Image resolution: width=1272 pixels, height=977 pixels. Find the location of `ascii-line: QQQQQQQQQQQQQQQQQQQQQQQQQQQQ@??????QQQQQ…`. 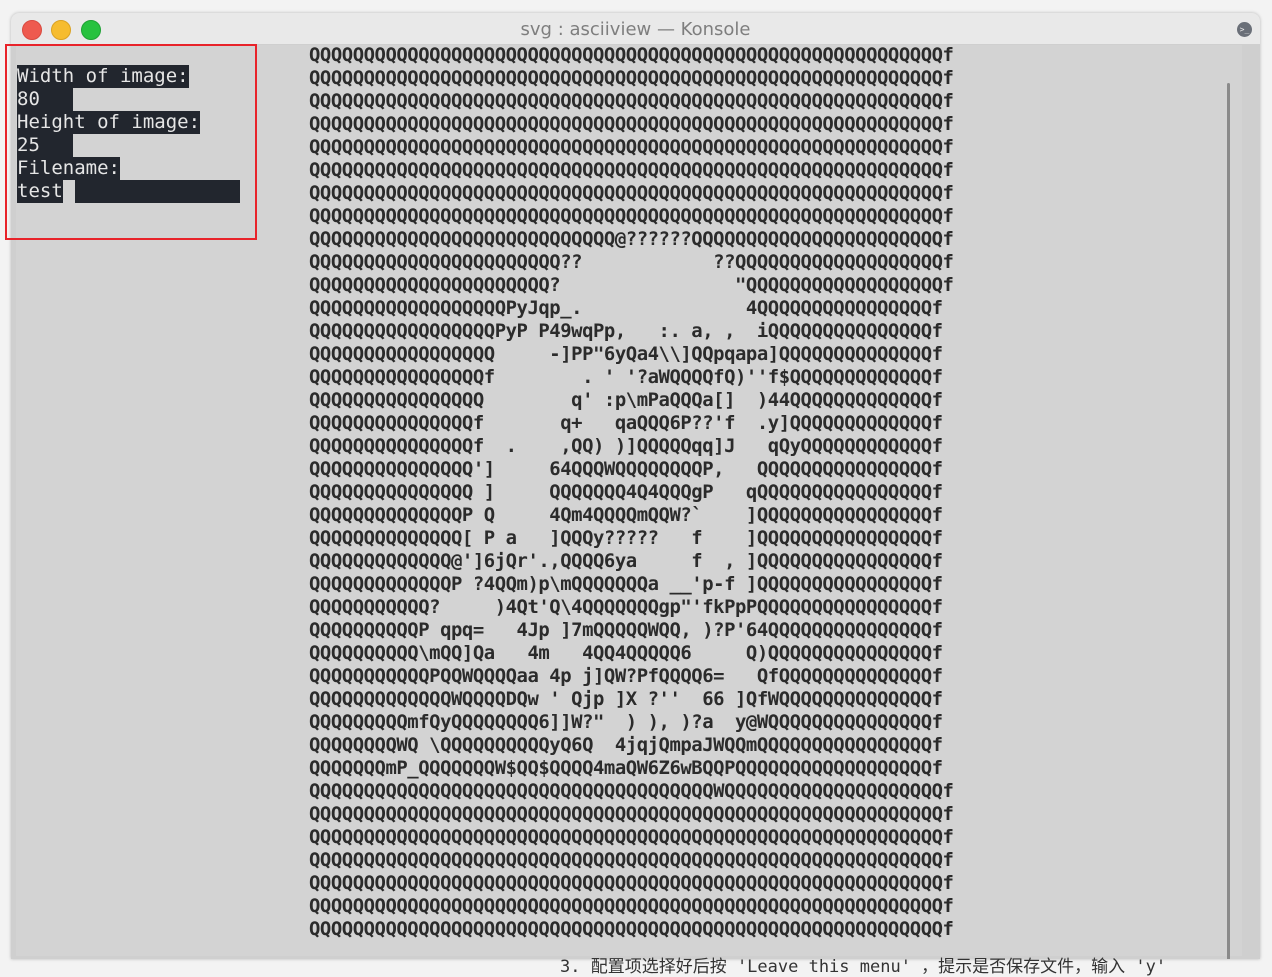

ascii-line: QQQQQQQQQQQQQQQQQQQQQQQQQQQQ@??????QQQQQ… is located at coordinates (631, 239).